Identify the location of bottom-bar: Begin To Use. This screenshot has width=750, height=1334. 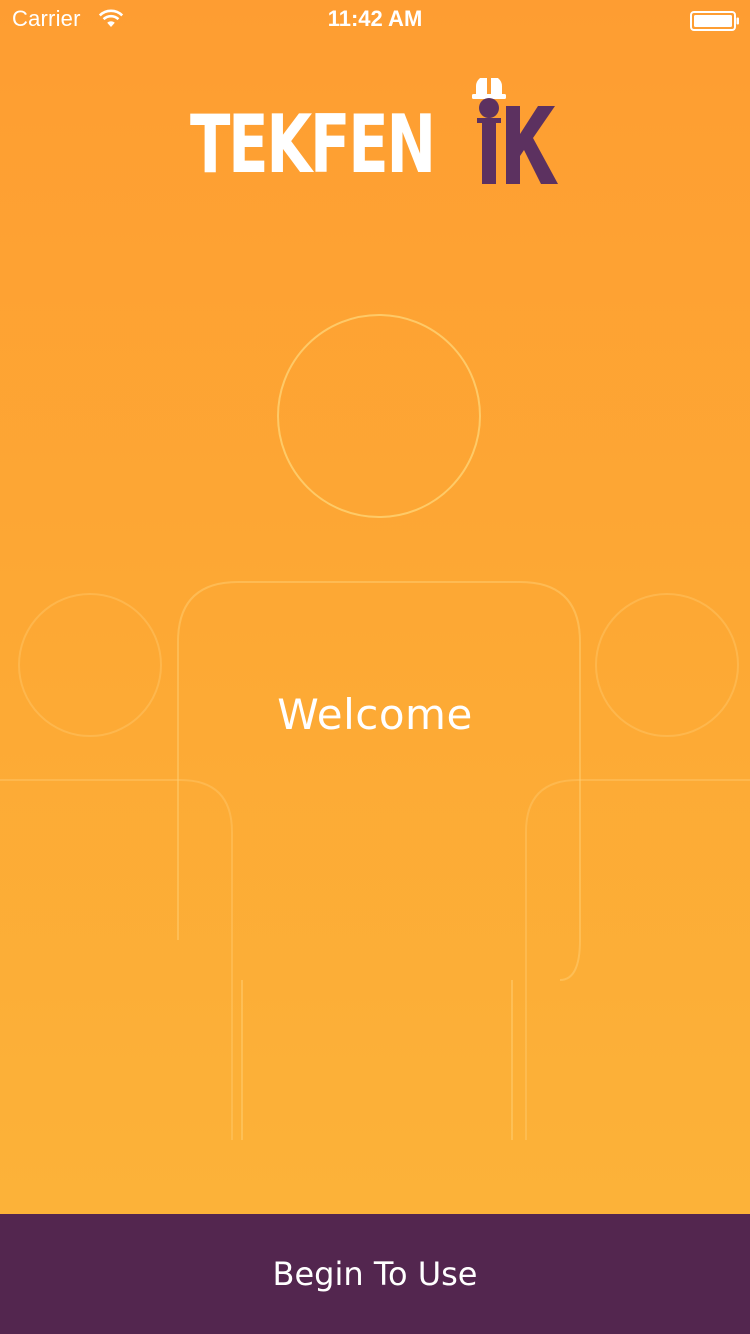
(375, 1274).